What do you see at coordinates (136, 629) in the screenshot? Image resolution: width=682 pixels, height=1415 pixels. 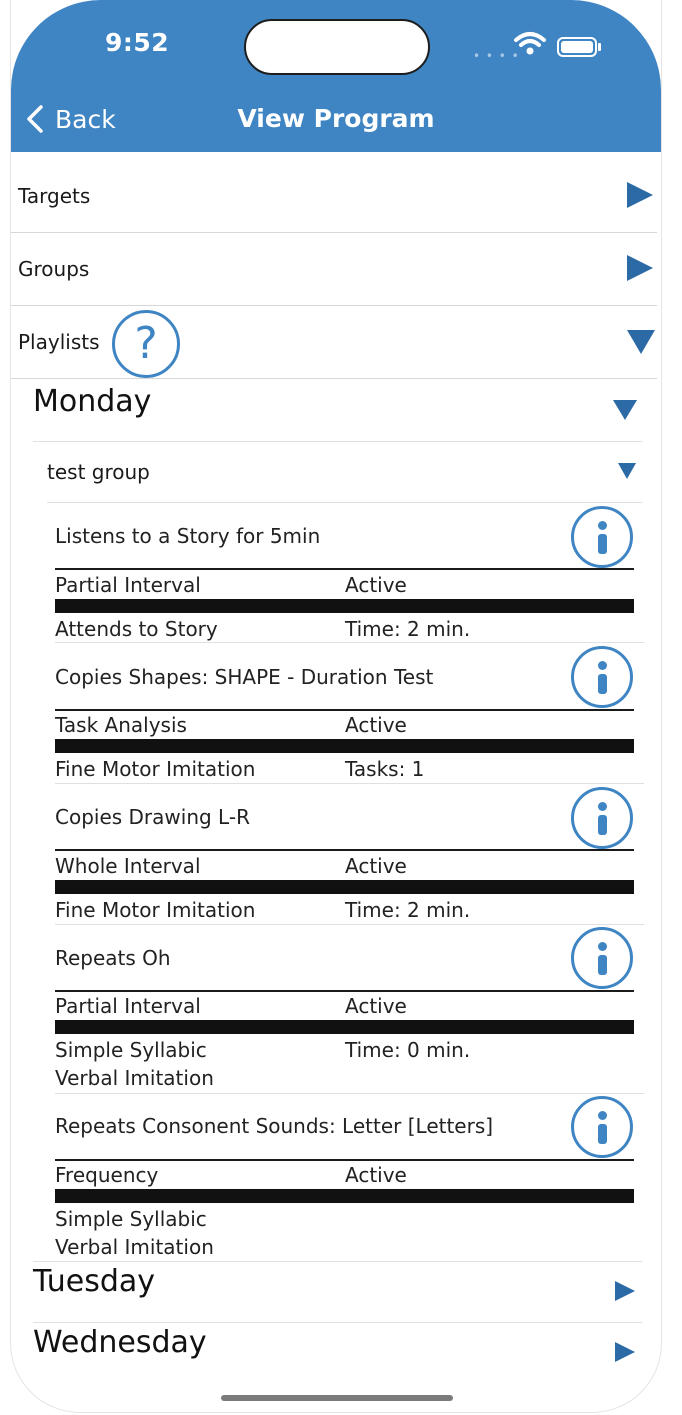 I see `program-domain: Attends to Story` at bounding box center [136, 629].